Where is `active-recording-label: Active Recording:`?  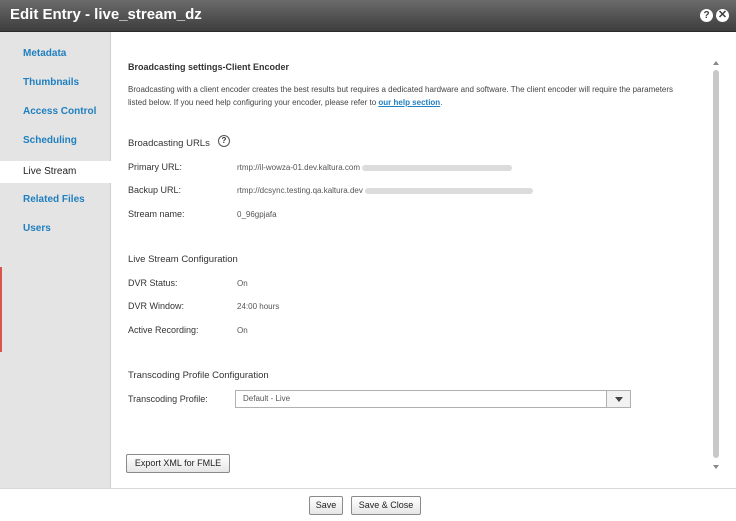
active-recording-label: Active Recording: is located at coordinates (163, 330).